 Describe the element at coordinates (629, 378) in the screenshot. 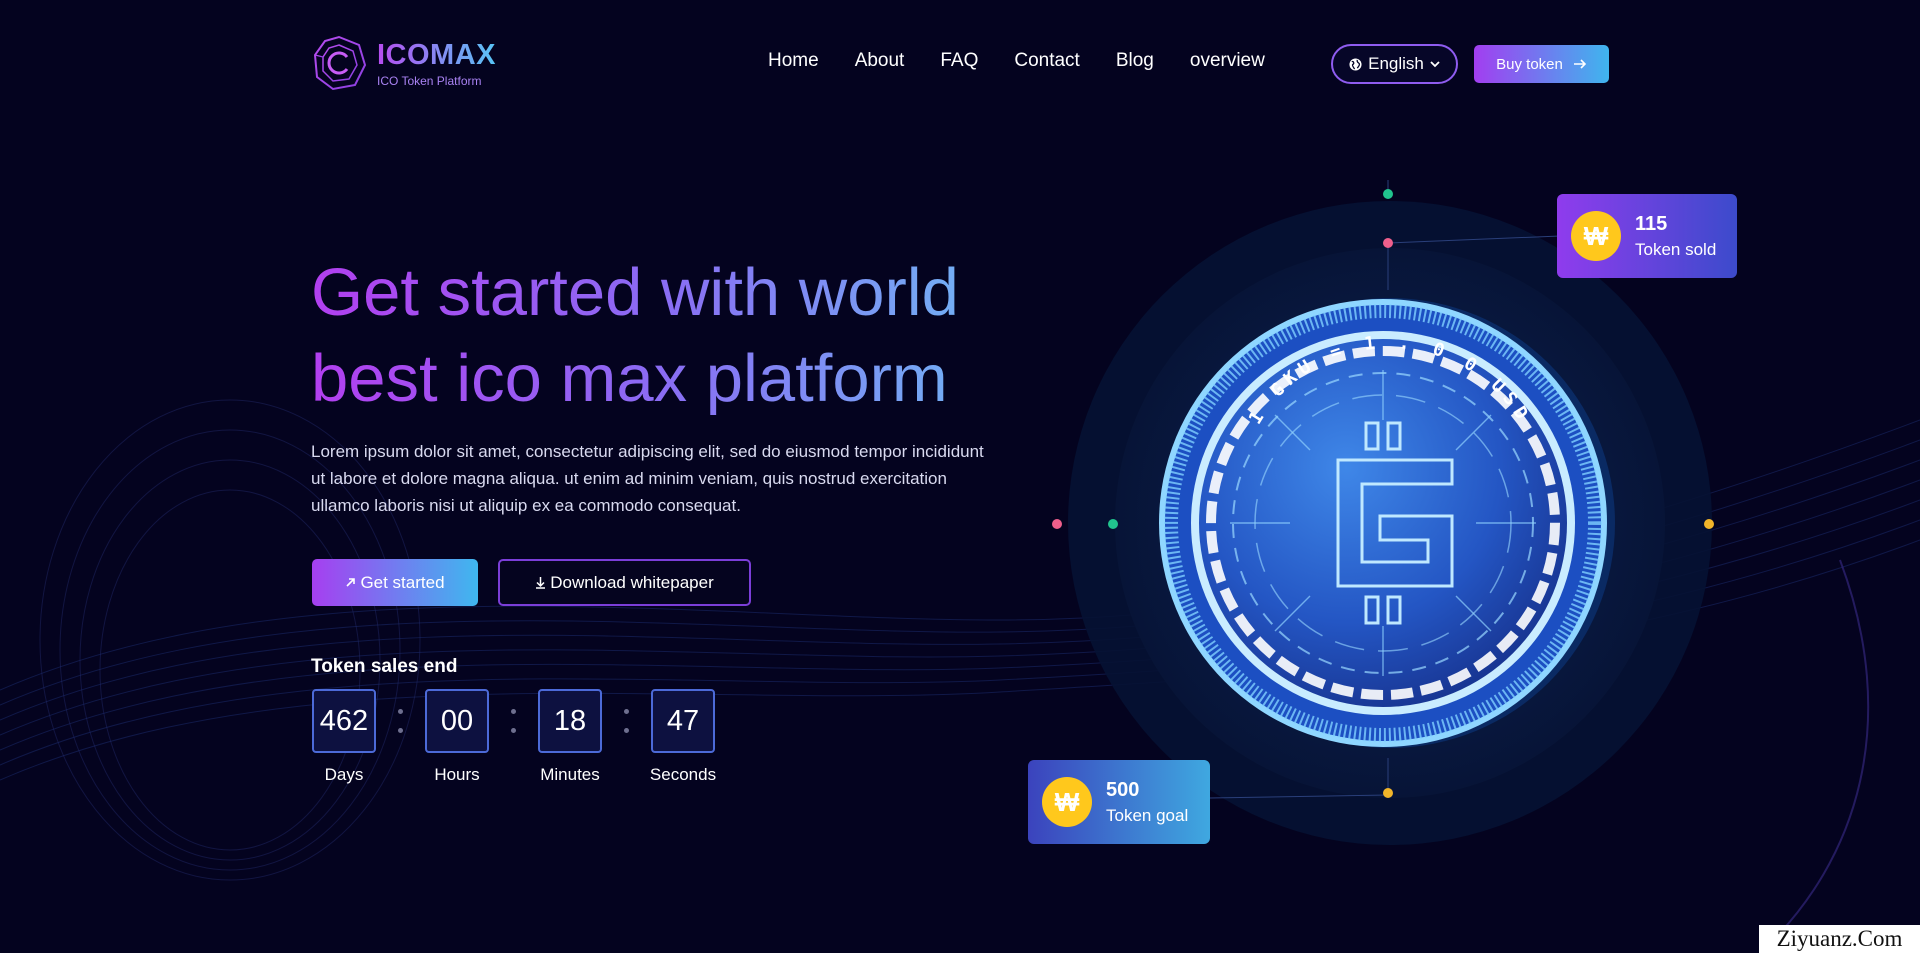

I see `hero-title-line2: best ico max platform` at that location.